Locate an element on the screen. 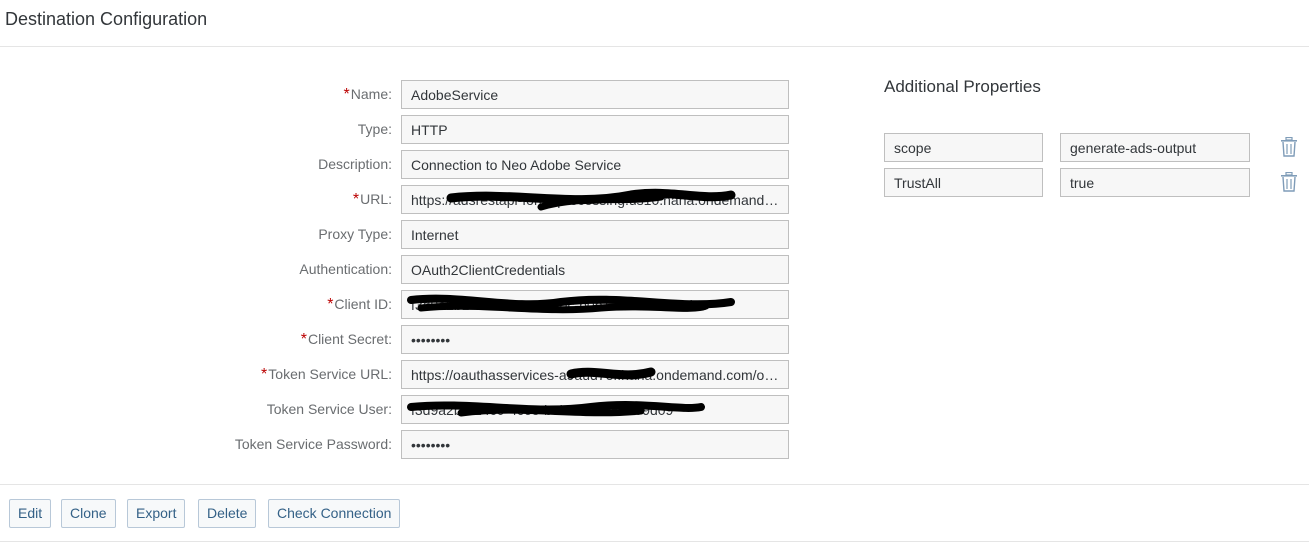 This screenshot has width=1309, height=544. type-label: Type: is located at coordinates (374, 129).